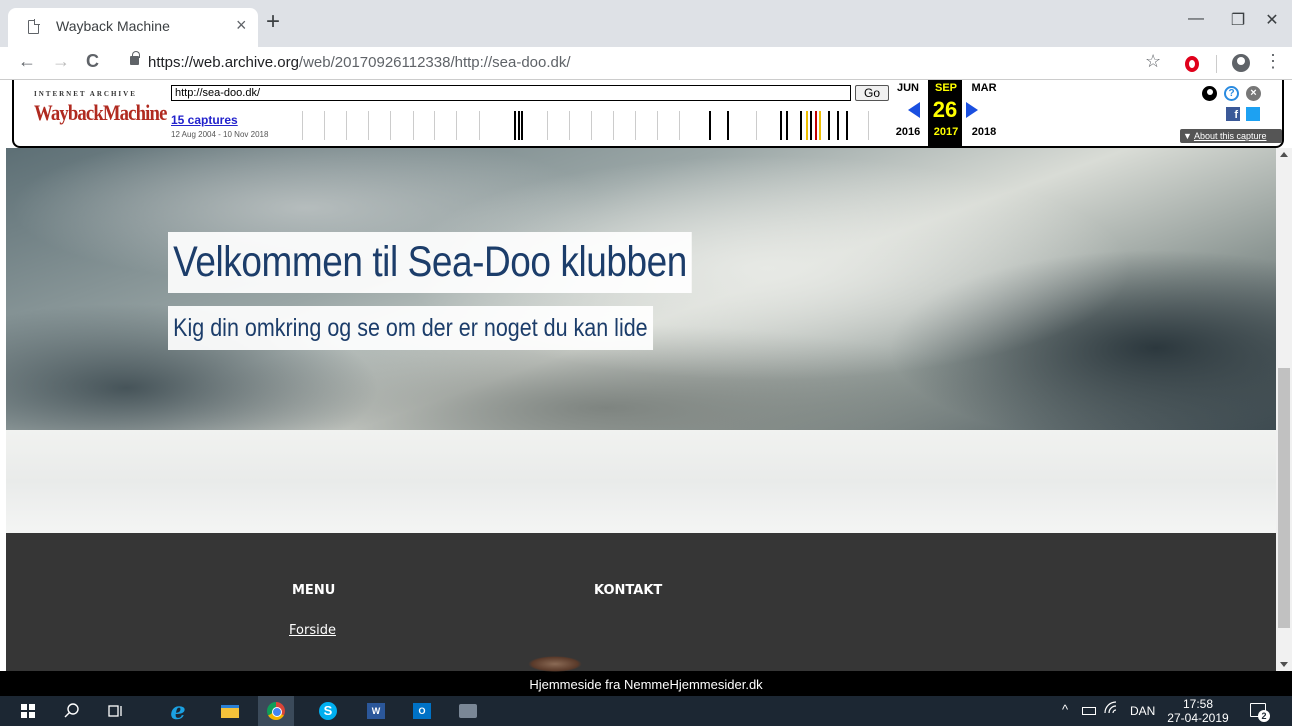 The width and height of the screenshot is (1292, 726). I want to click on lock-icon, so click(135, 58).